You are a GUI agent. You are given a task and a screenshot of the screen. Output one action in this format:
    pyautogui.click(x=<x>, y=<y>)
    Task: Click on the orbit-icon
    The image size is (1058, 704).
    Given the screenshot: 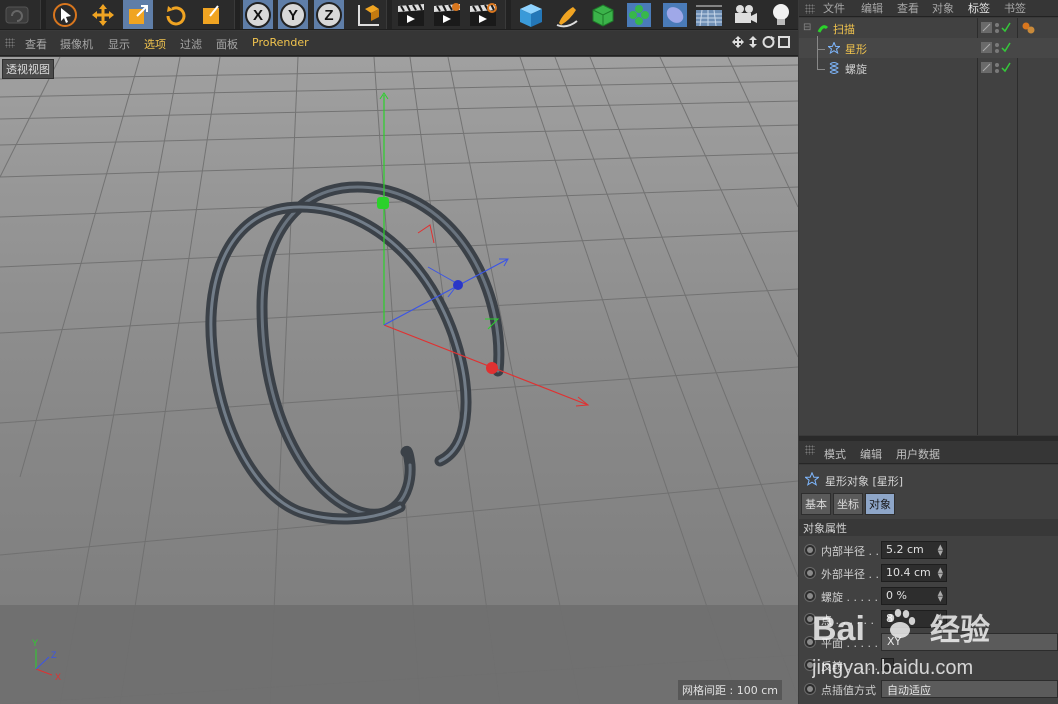 What is the action you would take?
    pyautogui.click(x=768, y=42)
    